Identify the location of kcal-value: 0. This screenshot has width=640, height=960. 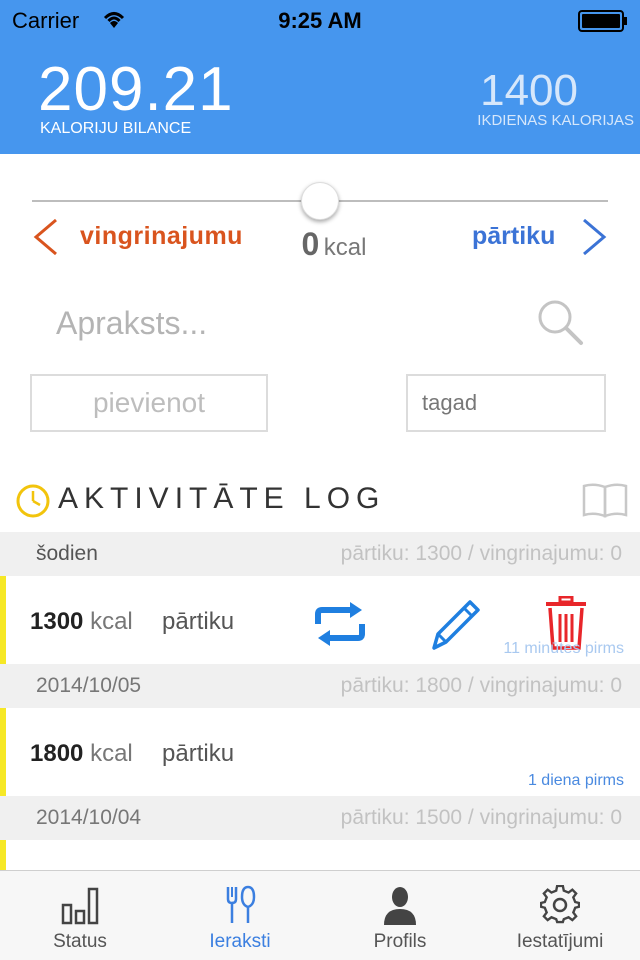
(310, 244).